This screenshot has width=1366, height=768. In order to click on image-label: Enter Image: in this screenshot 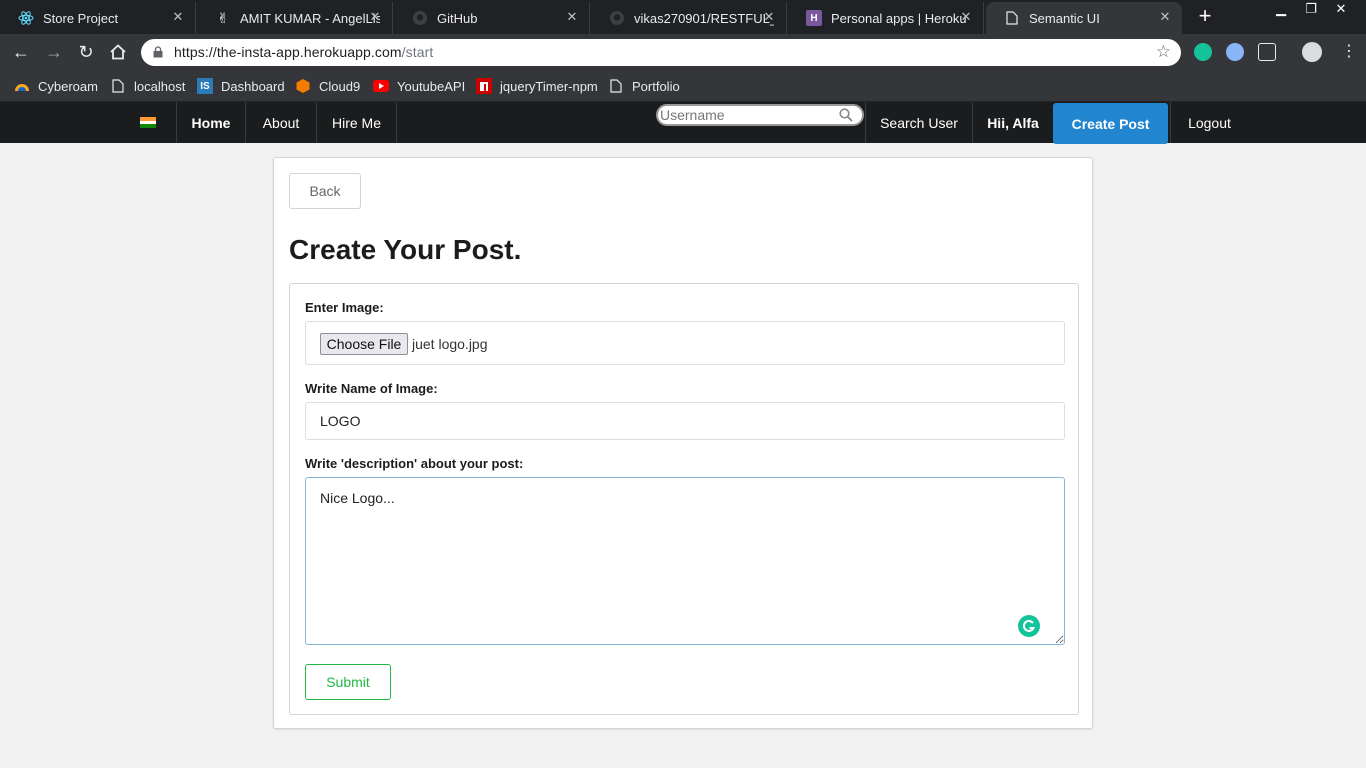, I will do `click(344, 307)`.